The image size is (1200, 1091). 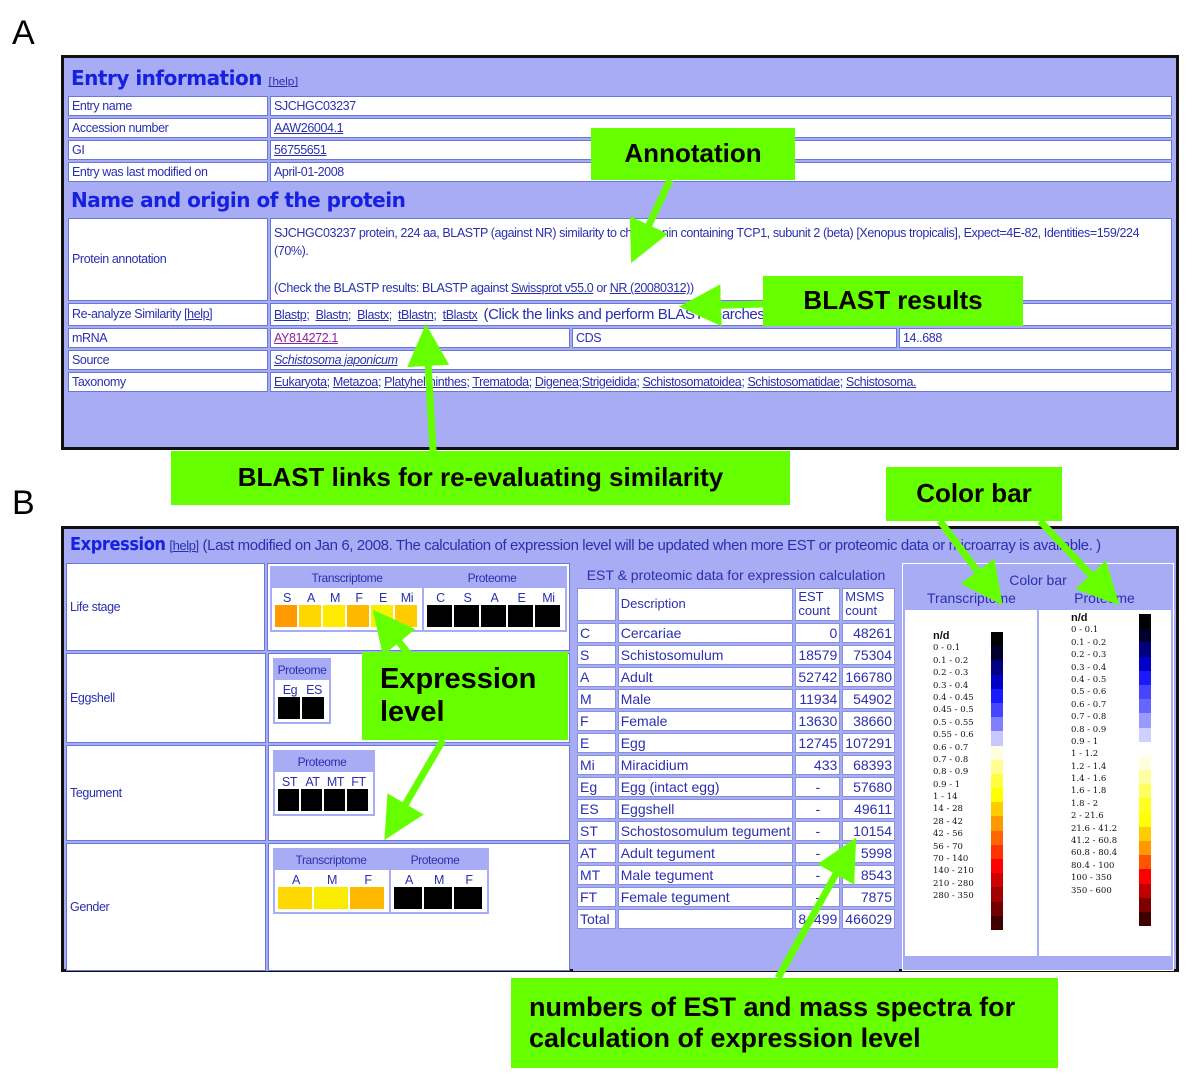 What do you see at coordinates (795, 382) in the screenshot?
I see `taxon-link: Schistosomatidae;` at bounding box center [795, 382].